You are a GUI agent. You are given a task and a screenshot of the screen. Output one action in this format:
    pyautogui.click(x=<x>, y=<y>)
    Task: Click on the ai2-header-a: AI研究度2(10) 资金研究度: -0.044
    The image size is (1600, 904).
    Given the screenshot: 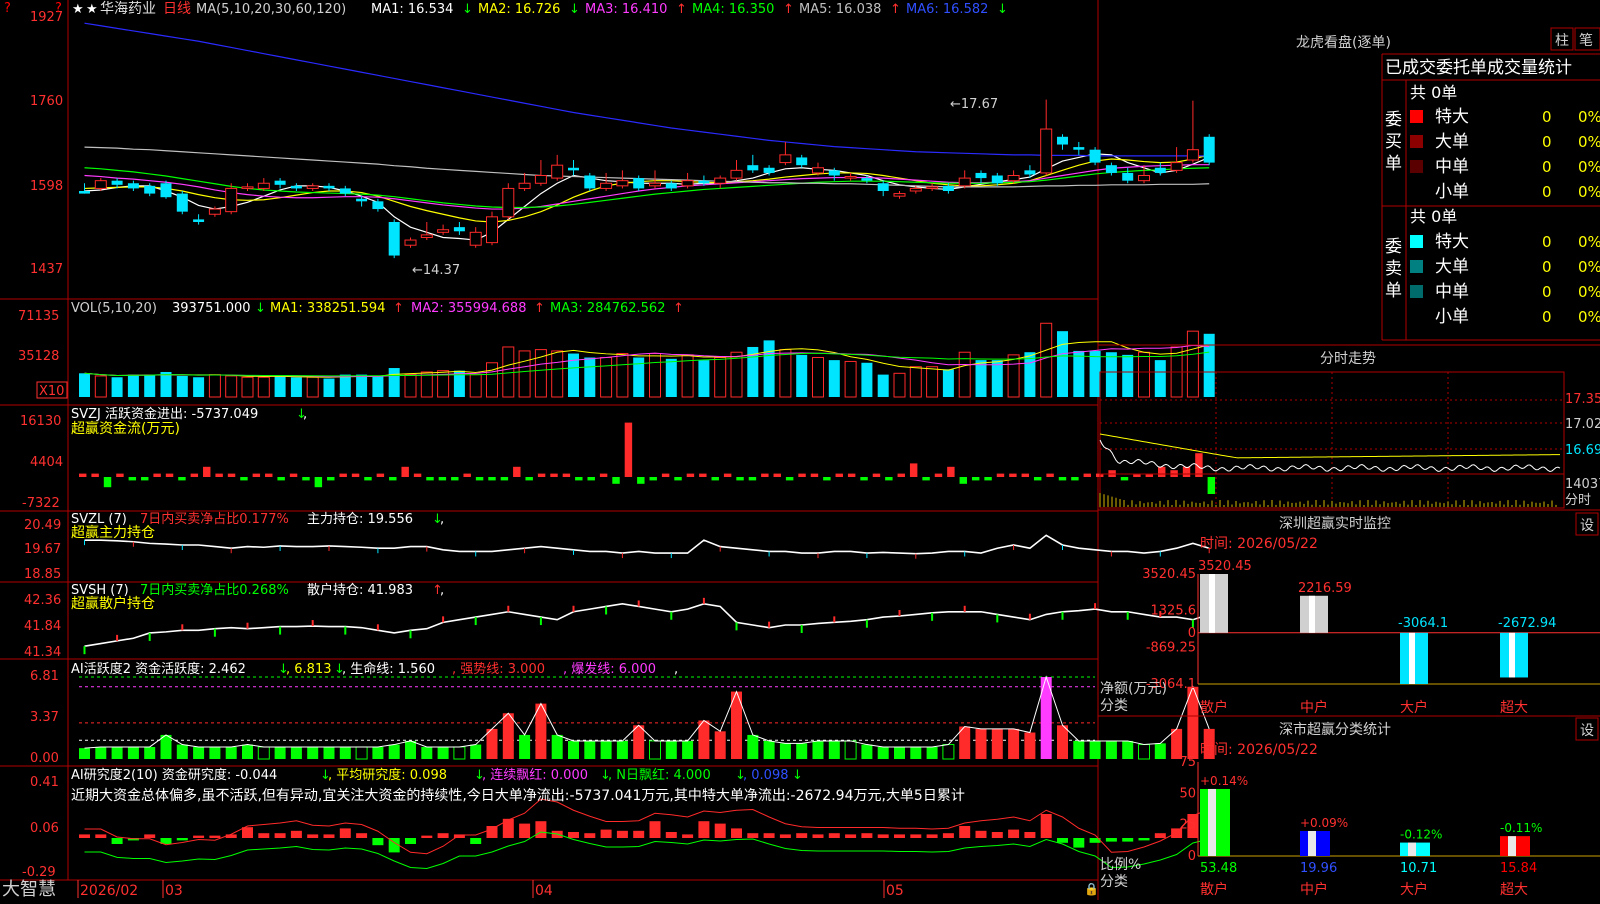 What is the action you would take?
    pyautogui.click(x=174, y=775)
    